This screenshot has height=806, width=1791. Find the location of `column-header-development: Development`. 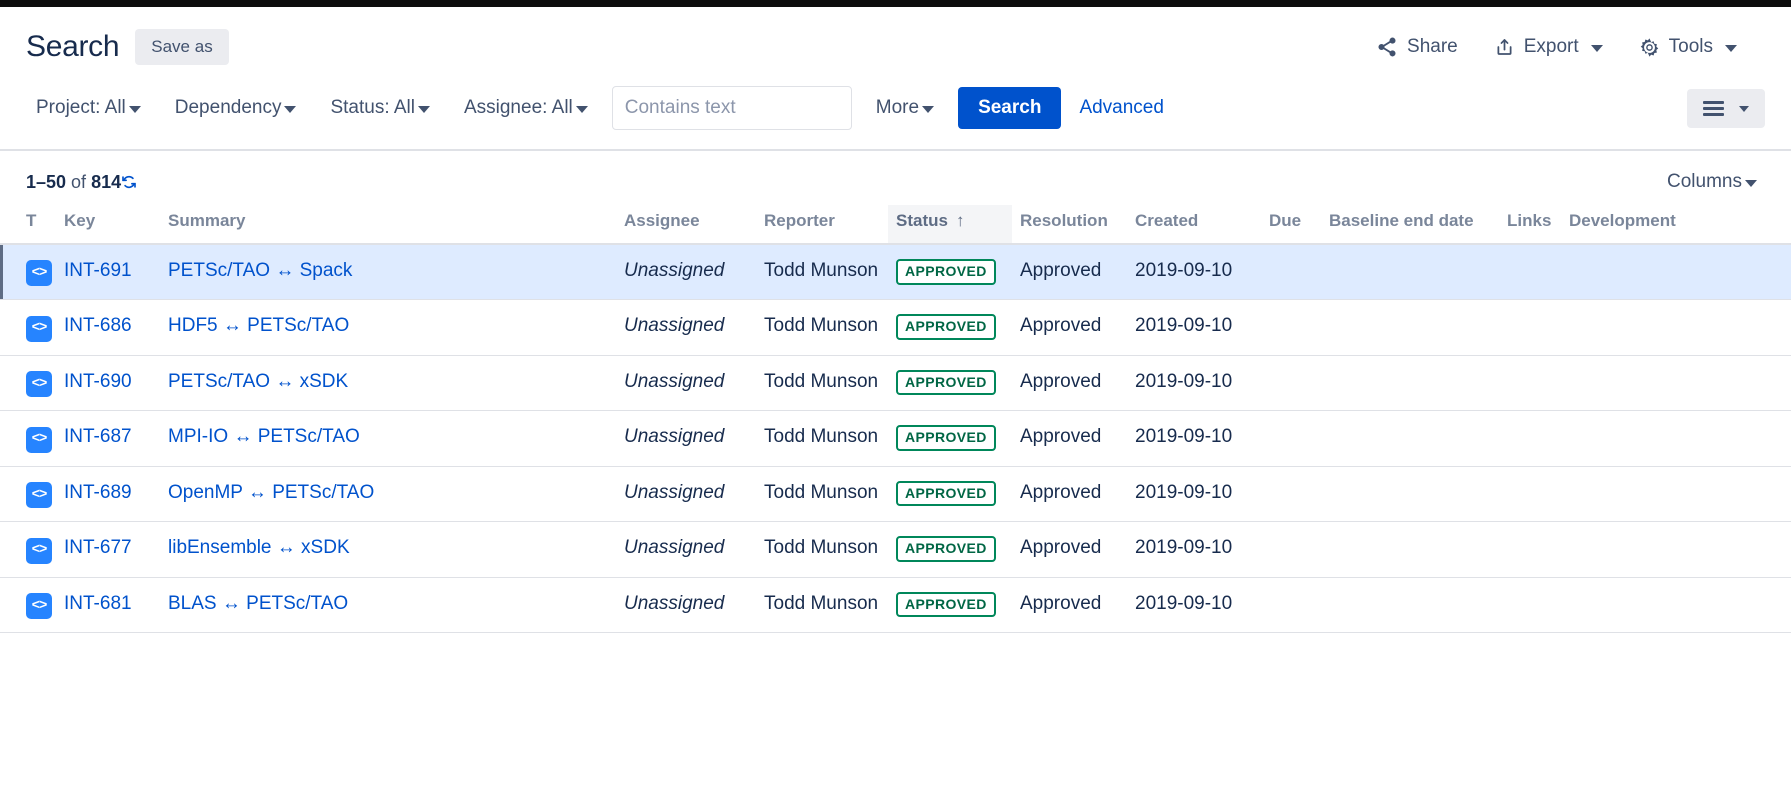

column-header-development: Development is located at coordinates (1676, 225).